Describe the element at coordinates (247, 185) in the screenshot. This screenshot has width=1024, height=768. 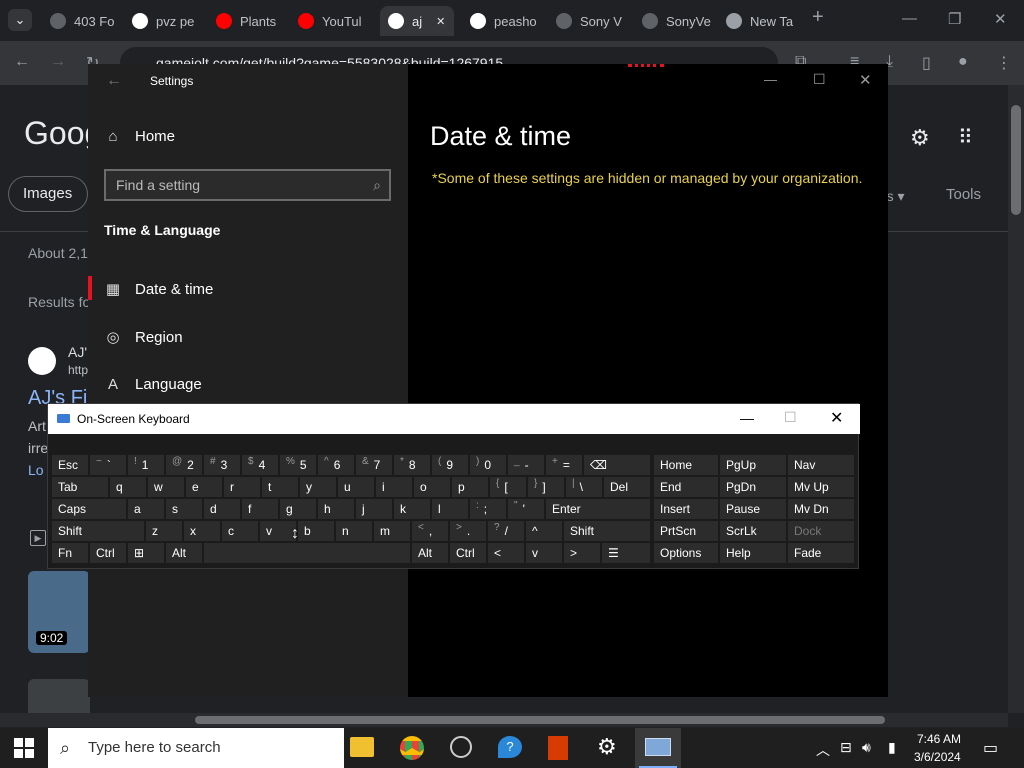
I see `find-setting-input: Find a setting ⌕` at that location.